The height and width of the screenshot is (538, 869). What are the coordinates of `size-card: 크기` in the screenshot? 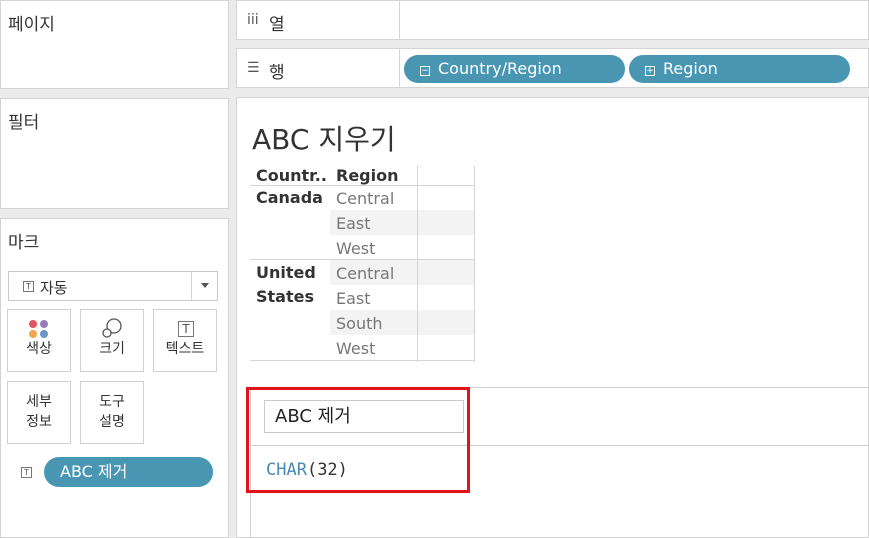 It's located at (112, 340).